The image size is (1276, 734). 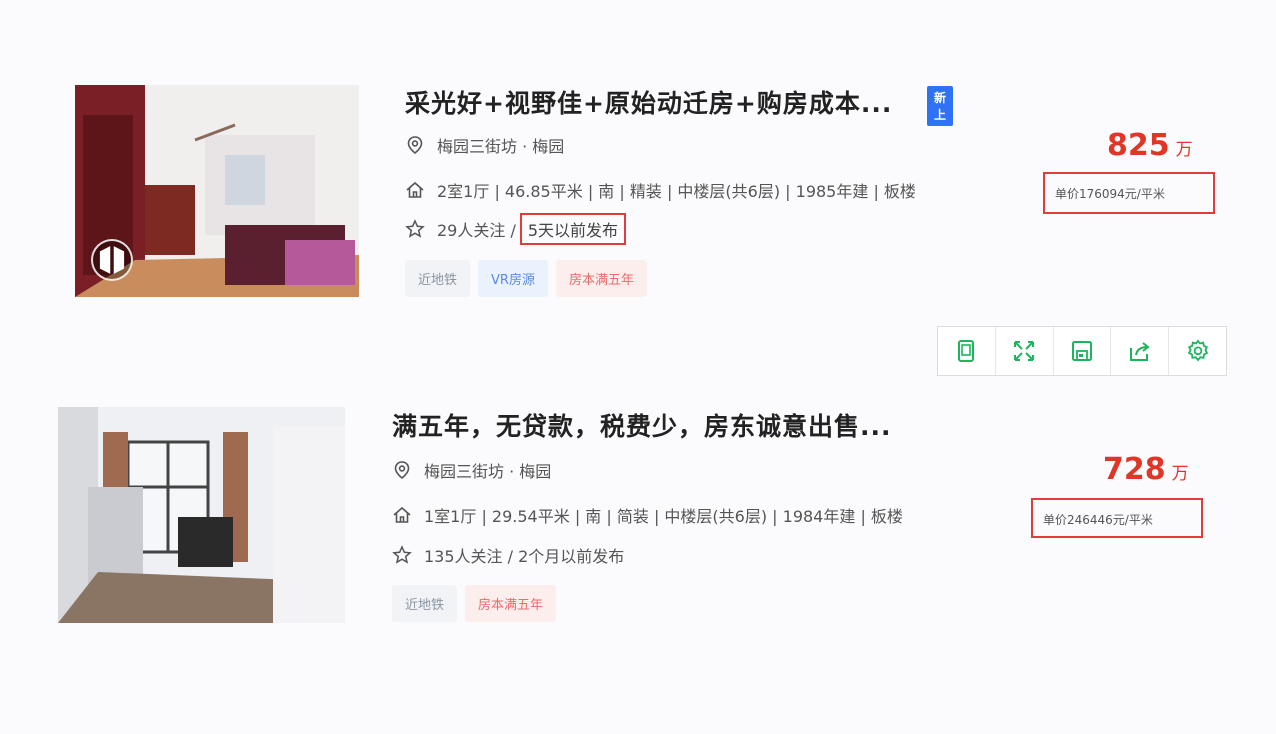 I want to click on expand-tool-button, so click(x=1025, y=351).